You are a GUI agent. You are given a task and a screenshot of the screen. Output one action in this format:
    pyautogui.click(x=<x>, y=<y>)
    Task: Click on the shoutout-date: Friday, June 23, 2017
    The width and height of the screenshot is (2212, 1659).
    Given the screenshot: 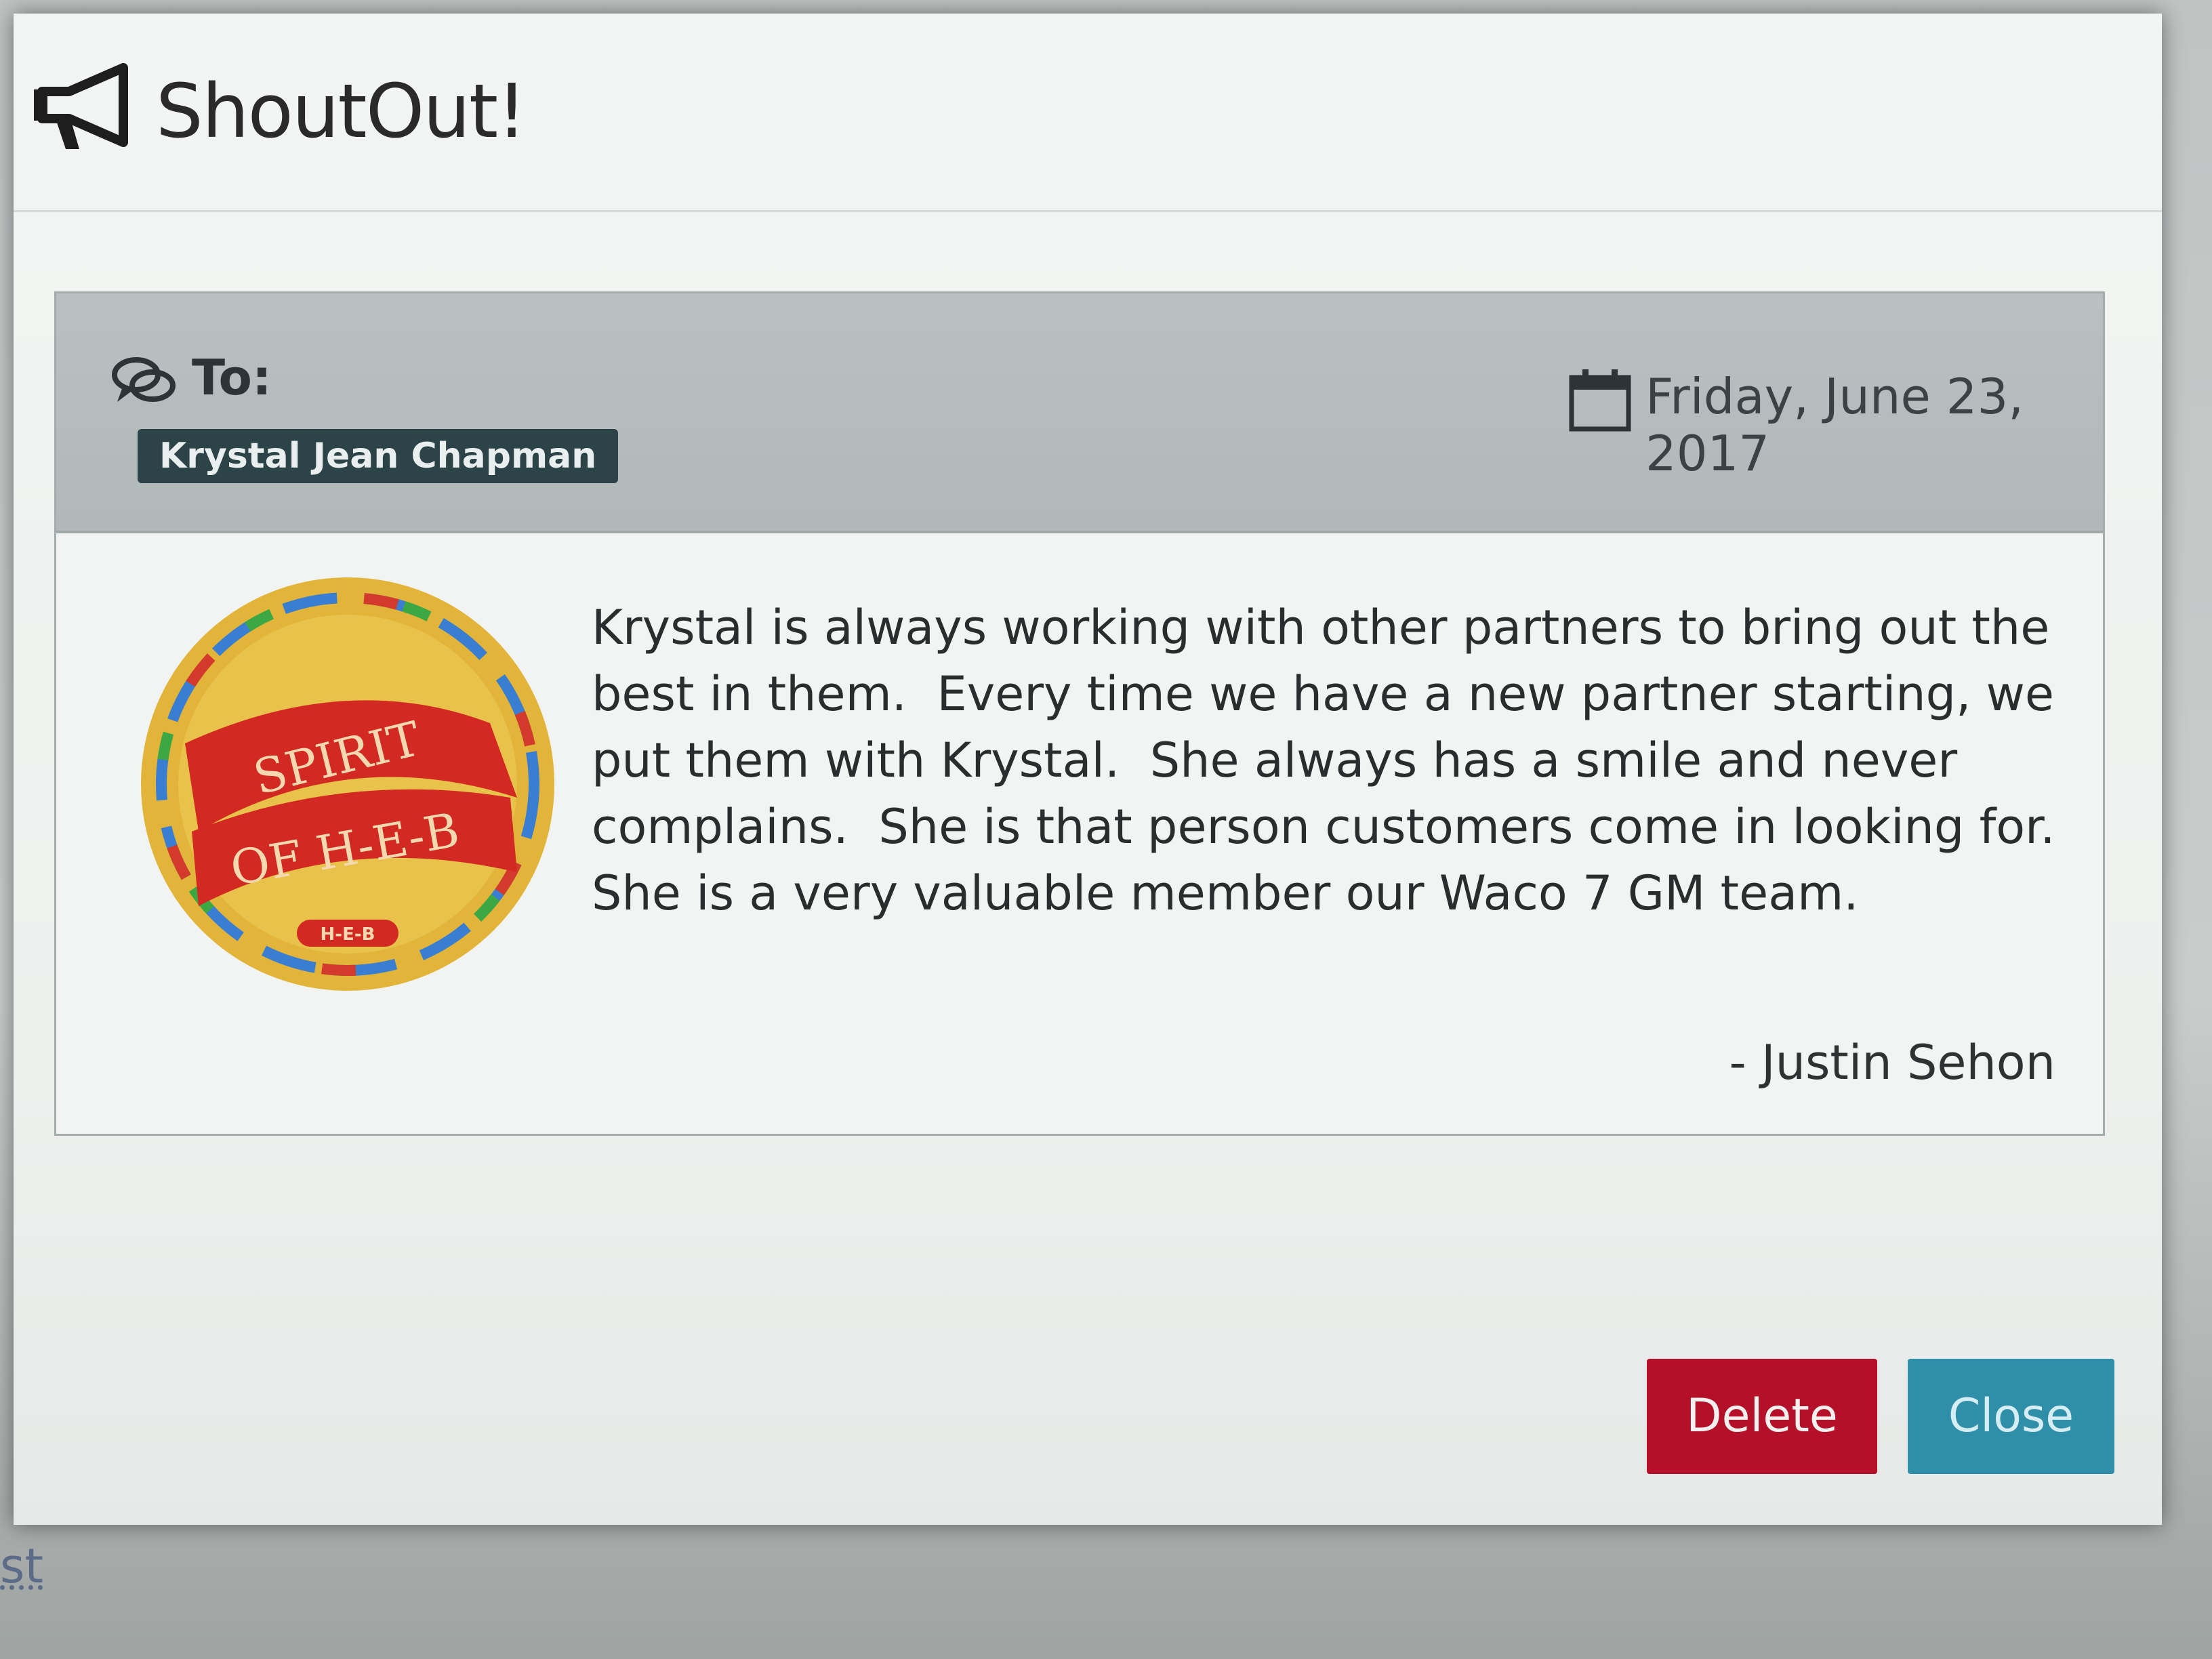 What is the action you would take?
    pyautogui.click(x=1835, y=425)
    